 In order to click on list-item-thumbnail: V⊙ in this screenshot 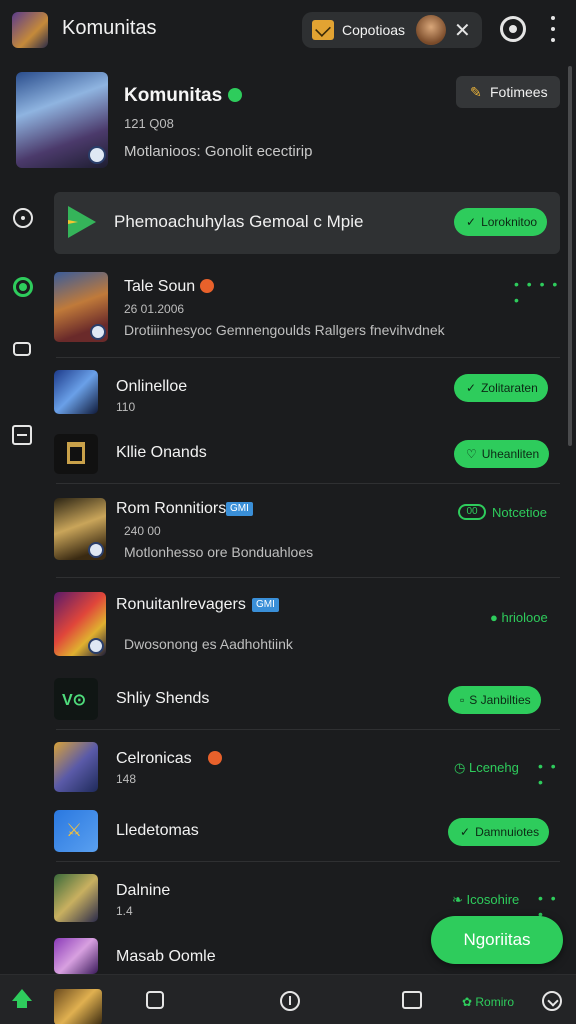, I will do `click(76, 699)`.